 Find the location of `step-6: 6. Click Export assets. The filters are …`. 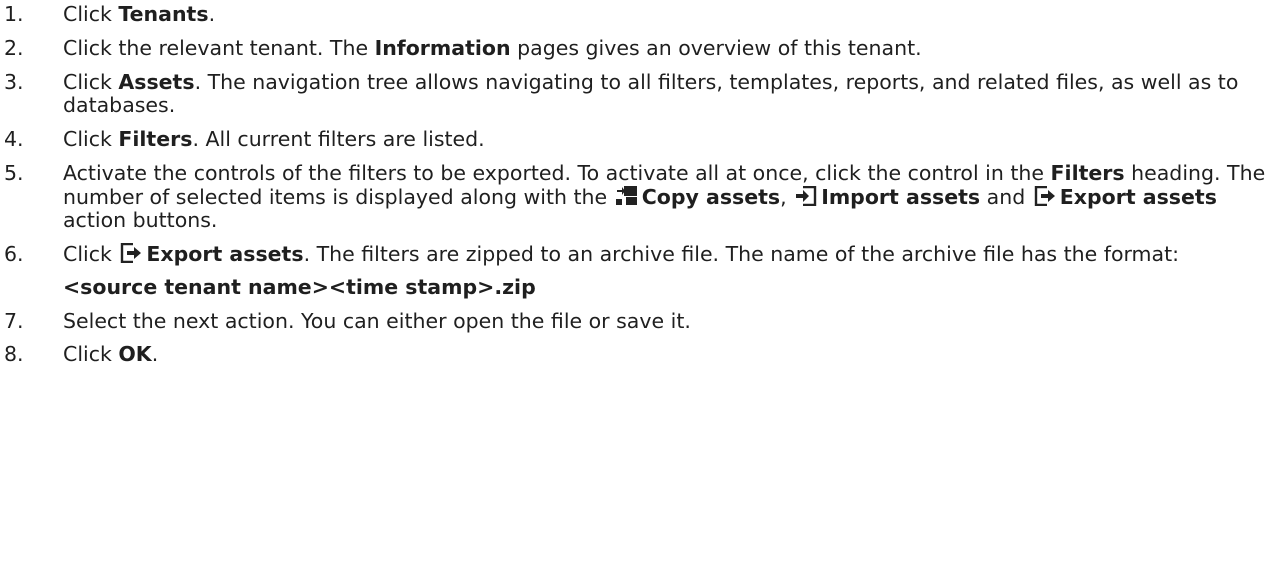

step-6: 6. Click Export assets. The filters are … is located at coordinates (640, 271).